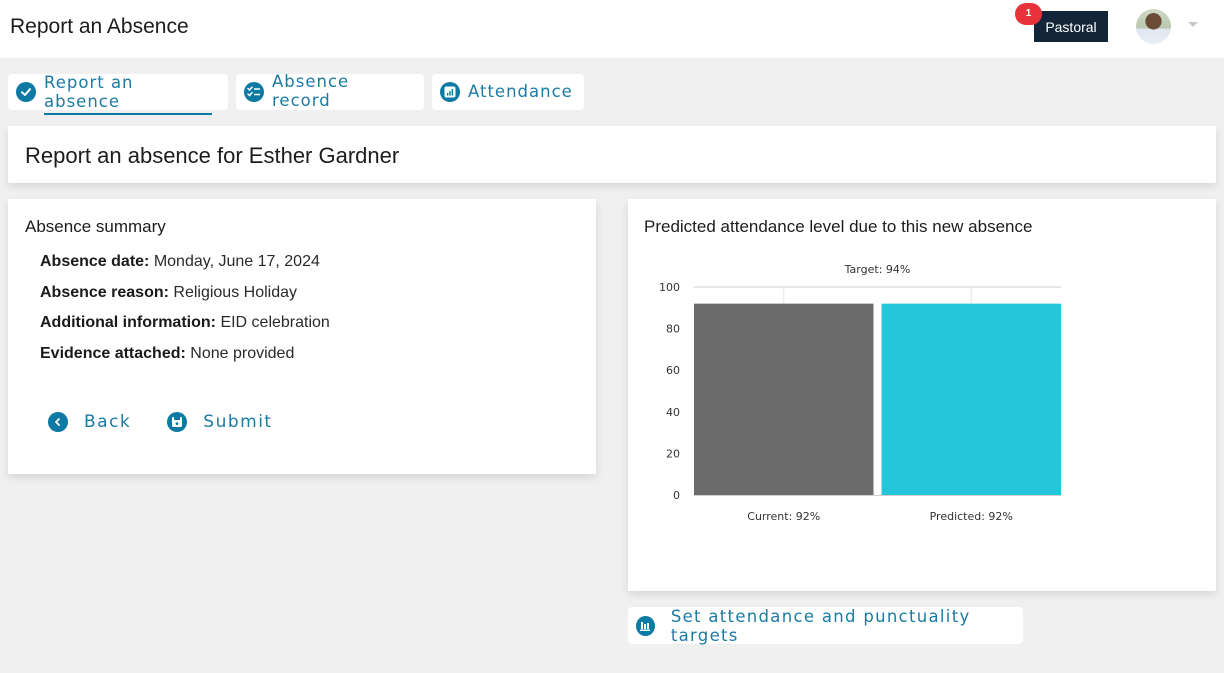 The width and height of the screenshot is (1224, 673). What do you see at coordinates (254, 92) in the screenshot?
I see `checklist-icon` at bounding box center [254, 92].